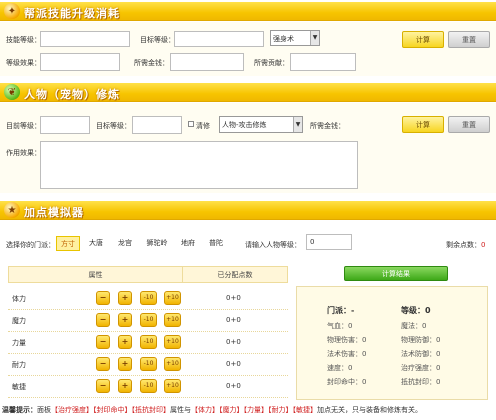  Describe the element at coordinates (295, 38) in the screenshot. I see `skill-select: 强身术 ▼` at that location.